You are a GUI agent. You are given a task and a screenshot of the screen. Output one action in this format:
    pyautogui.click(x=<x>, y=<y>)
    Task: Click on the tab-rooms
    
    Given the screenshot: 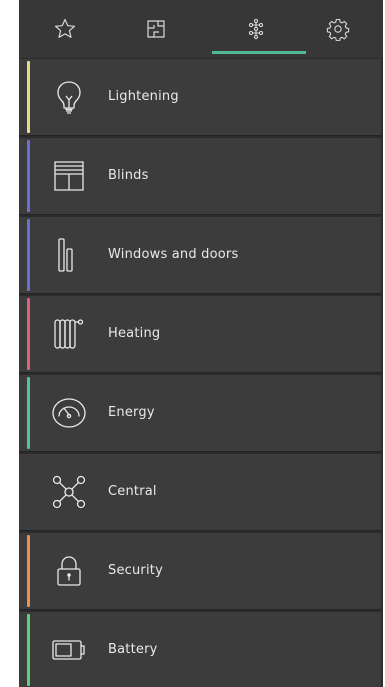 What is the action you would take?
    pyautogui.click(x=155, y=29)
    